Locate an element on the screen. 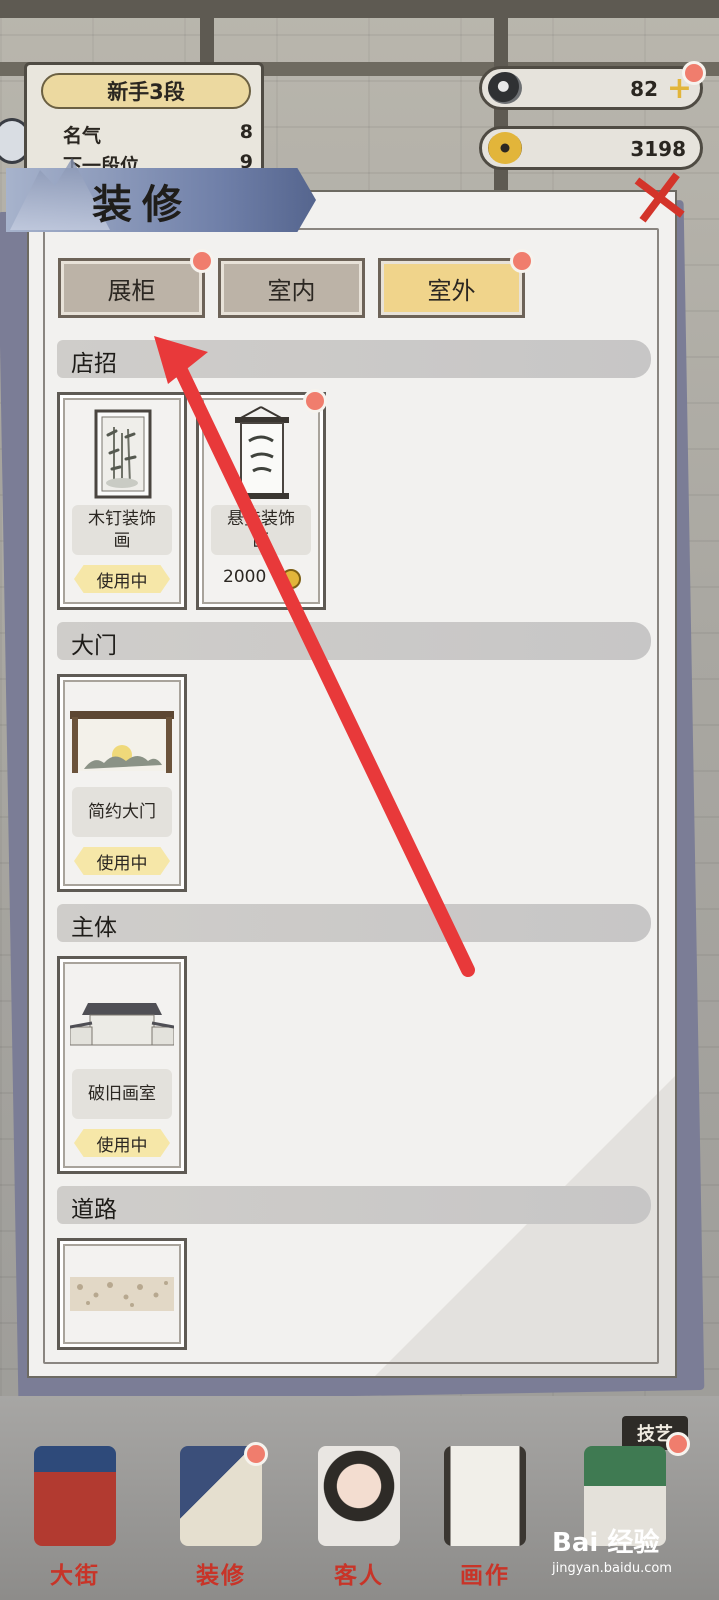 The height and width of the screenshot is (1600, 719). baidu-watermark: Bai 经验 jingyan.baidu.com is located at coordinates (632, 1557).